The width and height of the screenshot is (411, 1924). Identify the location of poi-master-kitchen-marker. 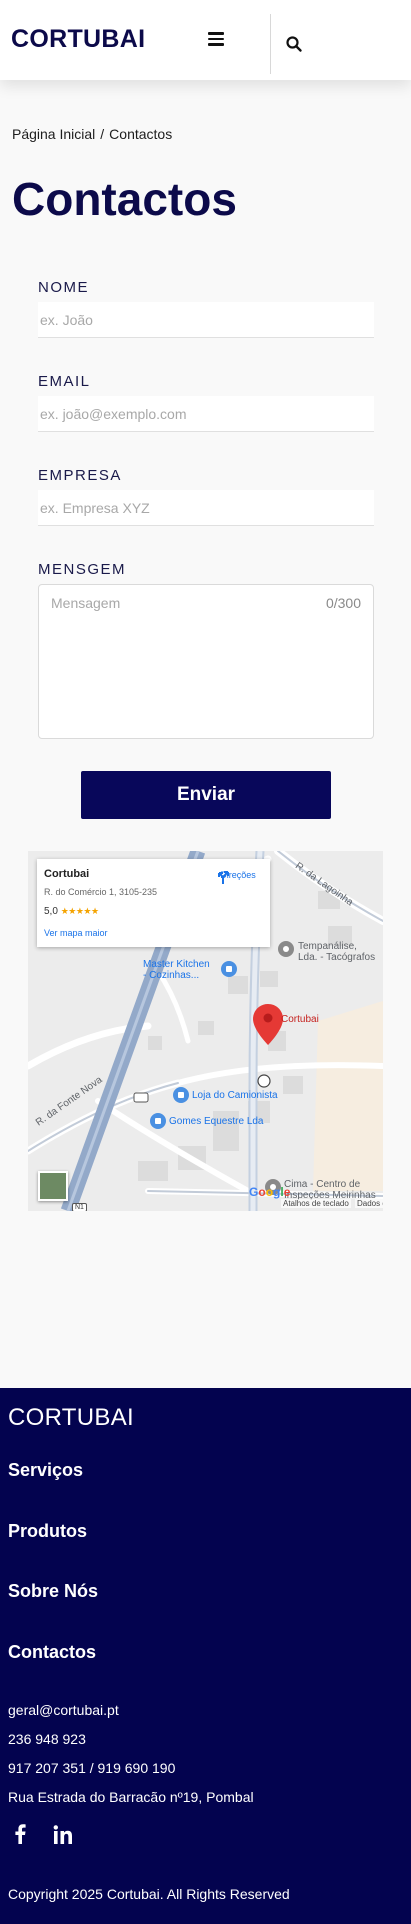
(229, 969).